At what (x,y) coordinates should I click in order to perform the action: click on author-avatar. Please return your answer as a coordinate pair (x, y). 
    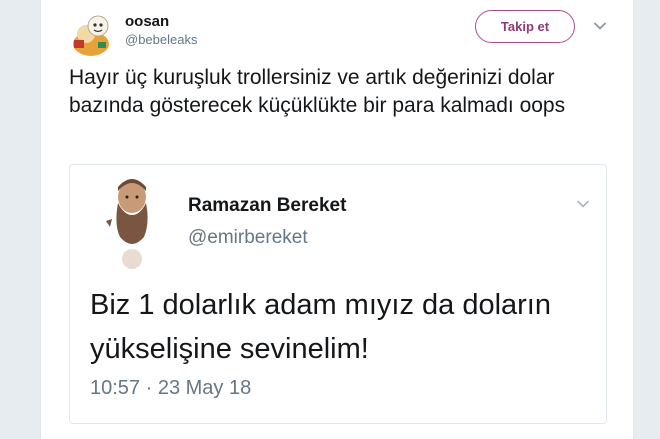
    Looking at the image, I should click on (91, 33).